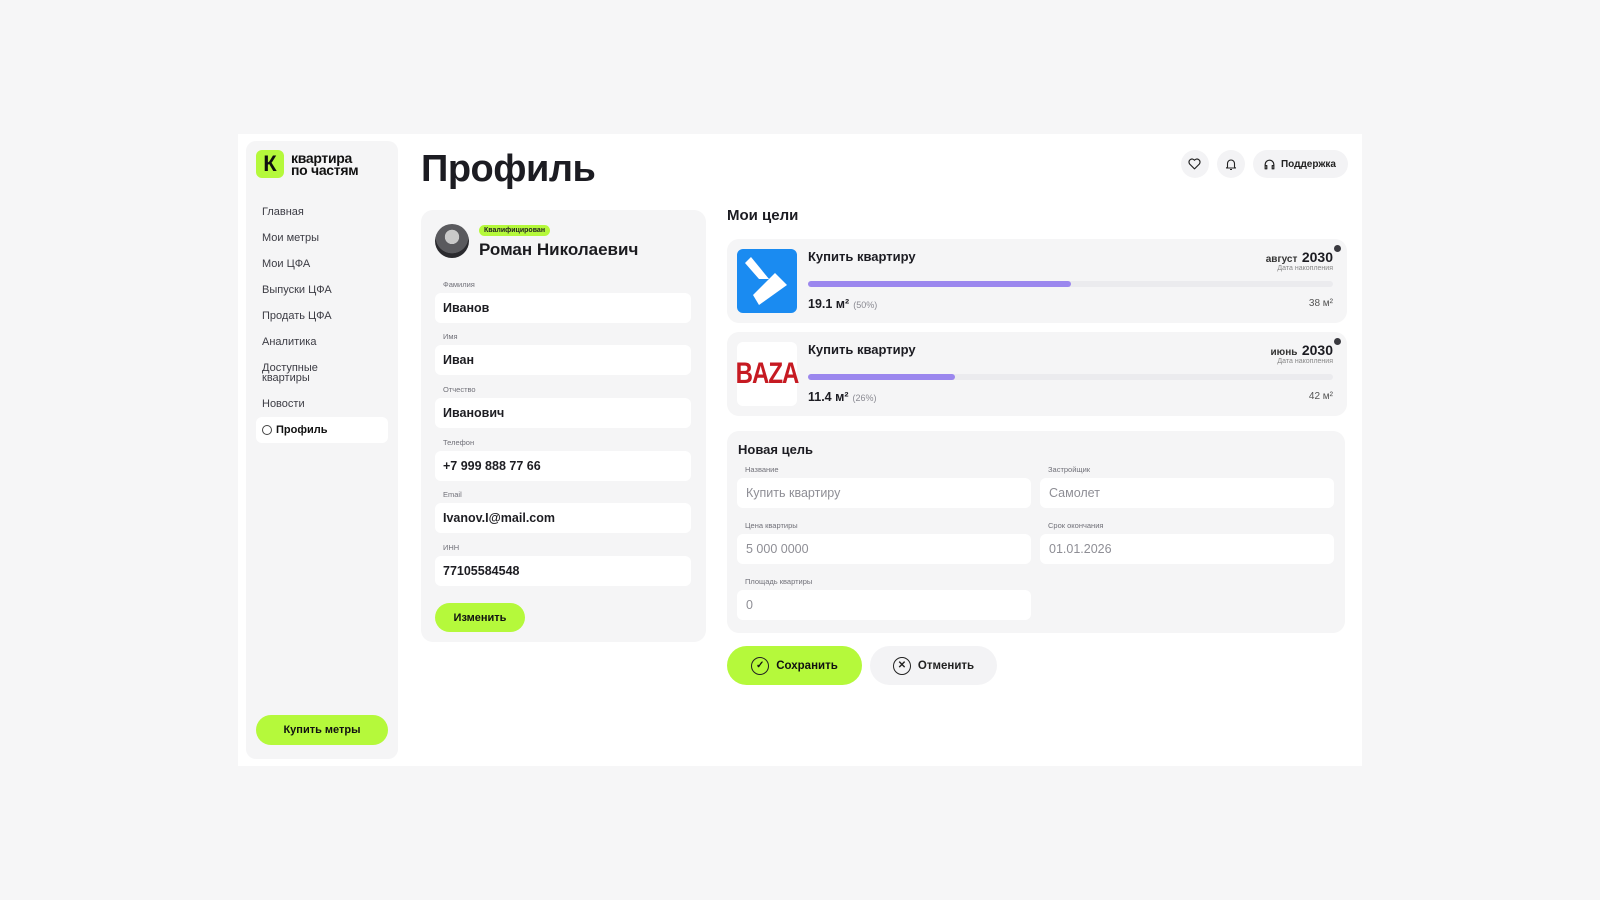  What do you see at coordinates (1308, 164) in the screenshot?
I see `support-label: Поддержка` at bounding box center [1308, 164].